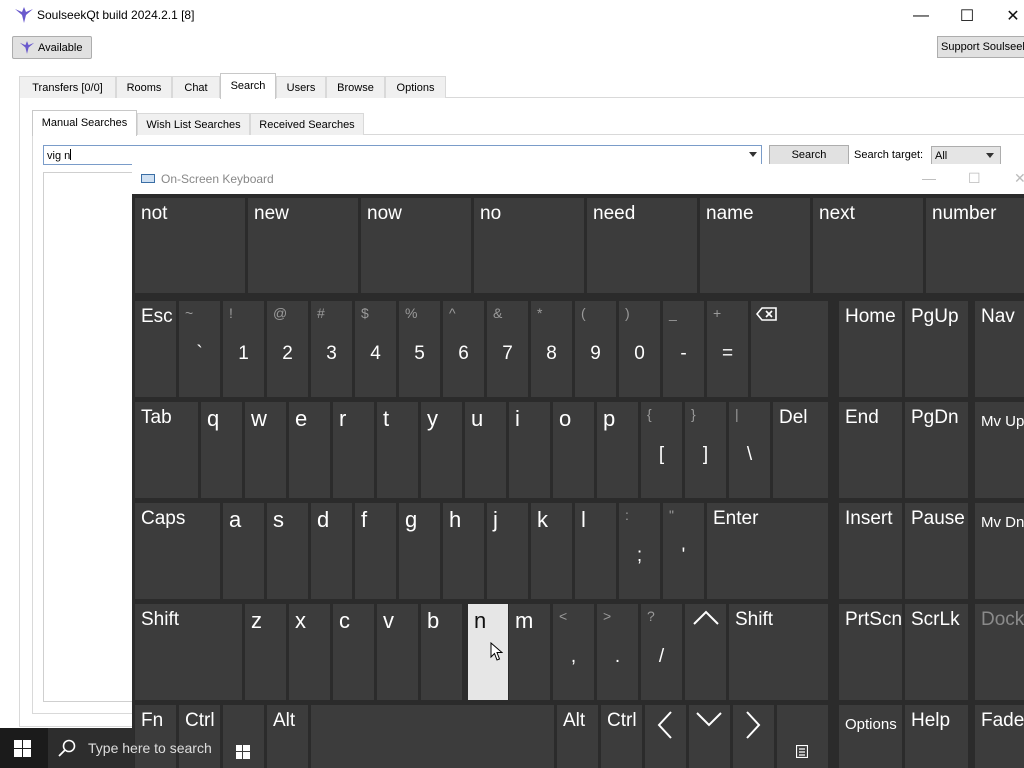 The height and width of the screenshot is (768, 1024). Describe the element at coordinates (705, 652) in the screenshot. I see `key-arrow-up` at that location.